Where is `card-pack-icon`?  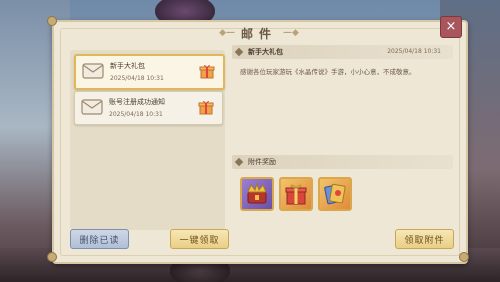
card-pack-icon is located at coordinates (335, 194).